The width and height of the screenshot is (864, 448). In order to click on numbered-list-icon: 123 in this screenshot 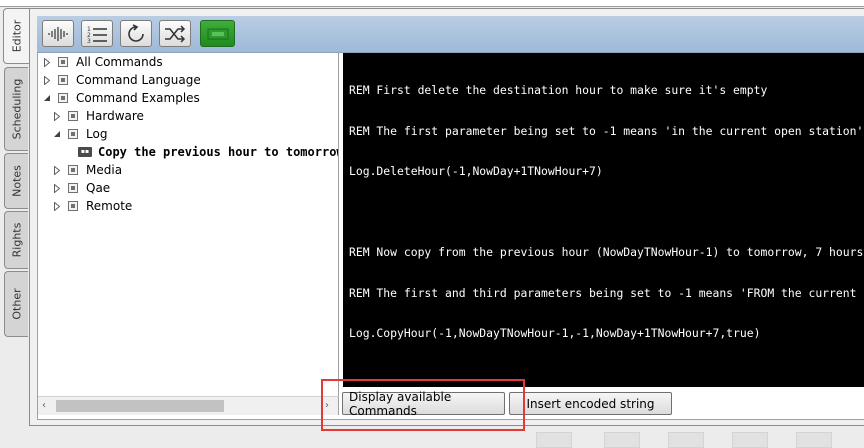, I will do `click(97, 34)`.